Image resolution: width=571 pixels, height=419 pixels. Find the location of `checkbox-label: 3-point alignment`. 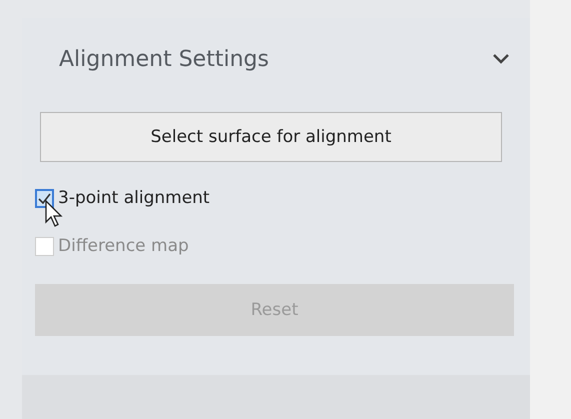

checkbox-label: 3-point alignment is located at coordinates (134, 198).